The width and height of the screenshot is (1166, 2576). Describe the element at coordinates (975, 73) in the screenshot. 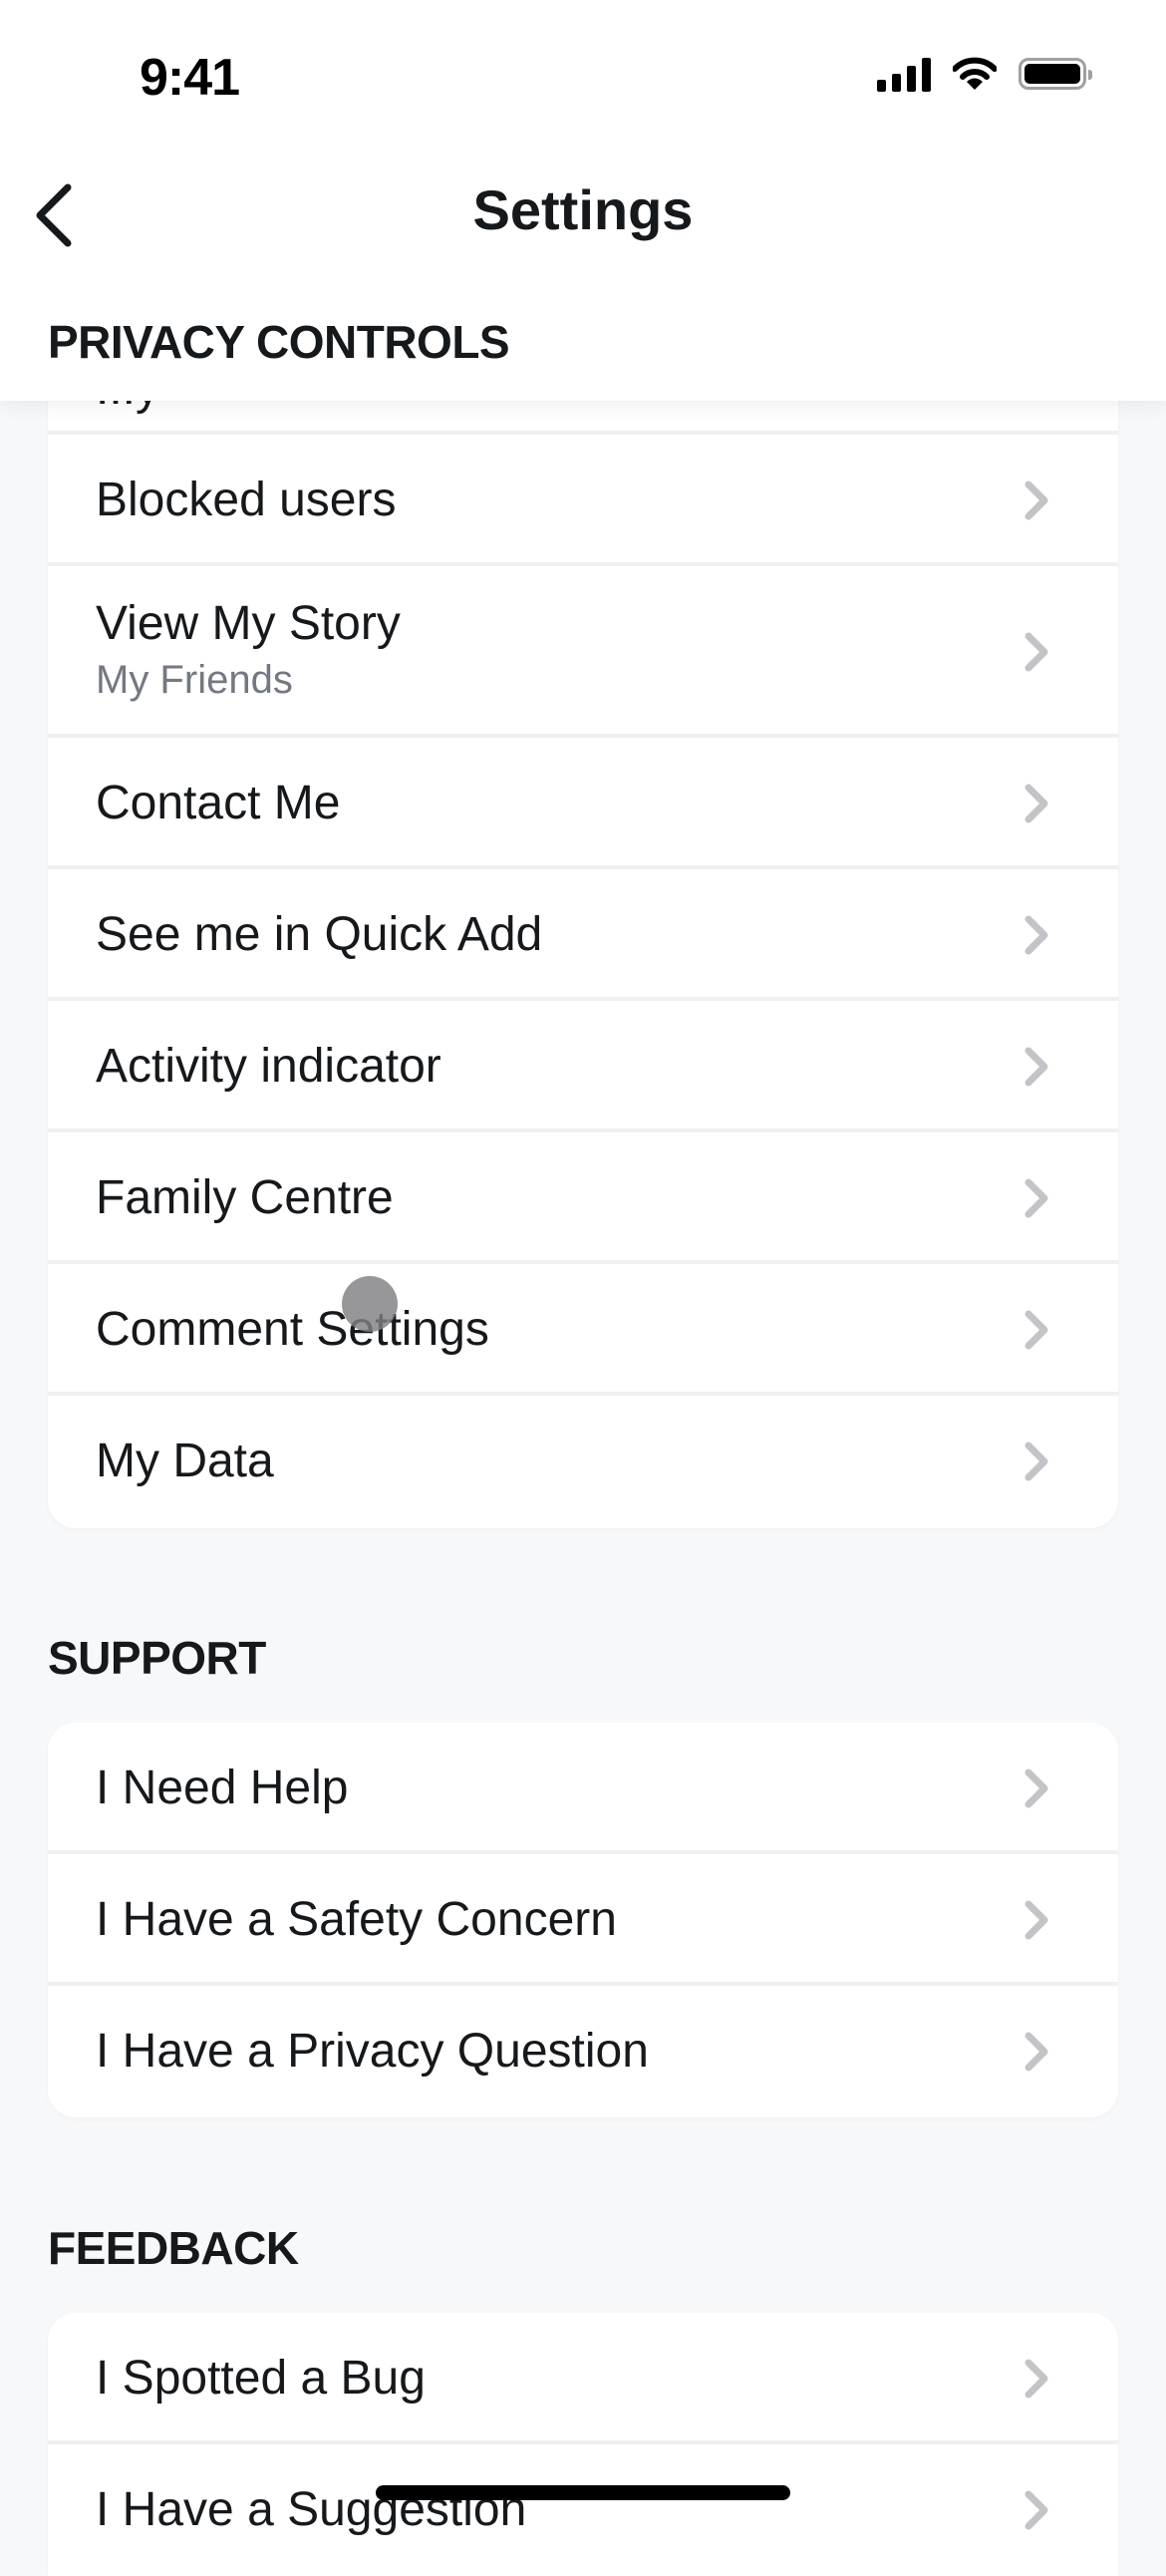

I see `wifi-icon` at that location.